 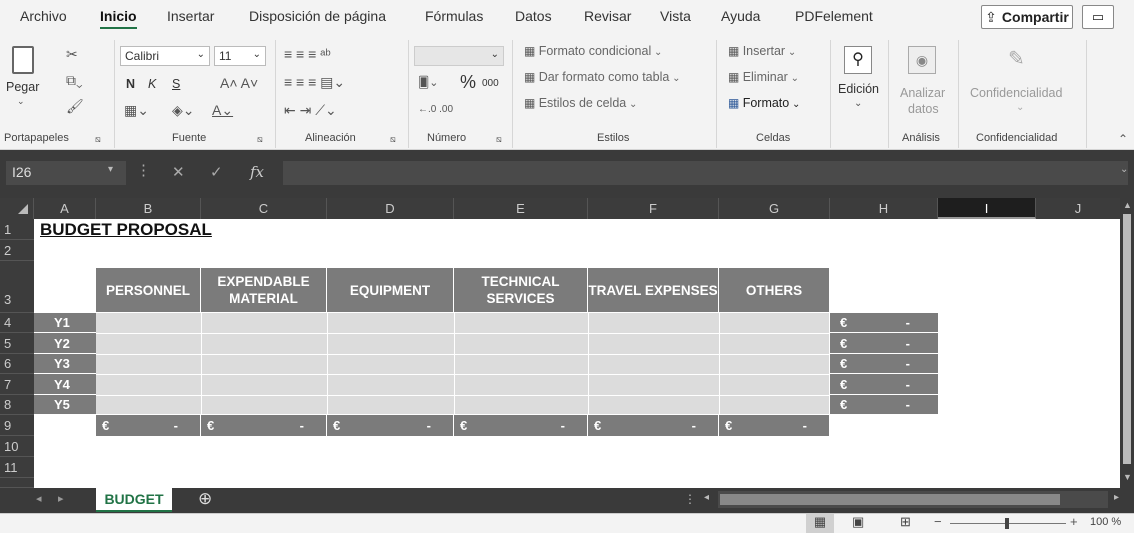 I want to click on header-others: OTHERS, so click(x=774, y=290).